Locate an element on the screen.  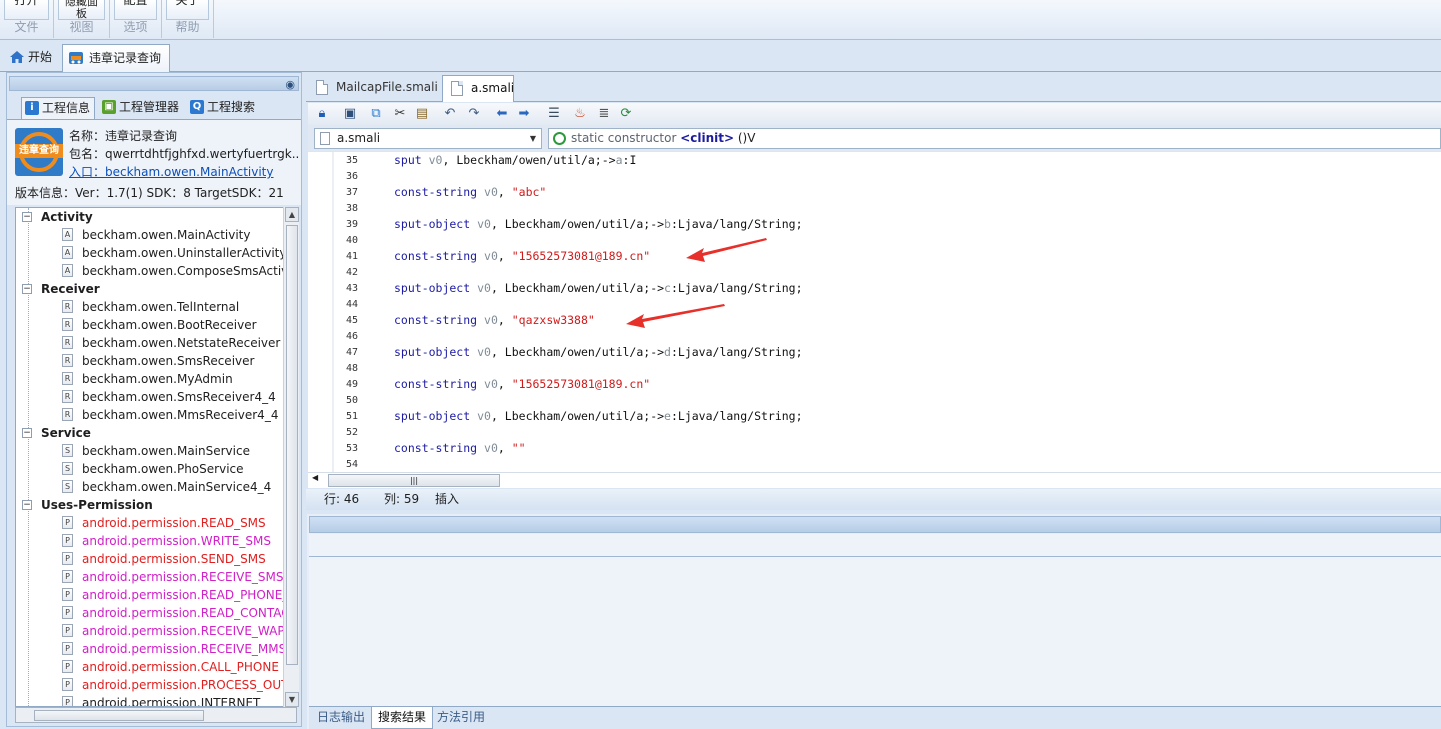
tree-item: Pandroid.permission.INTERNET is located at coordinates (161, 700).